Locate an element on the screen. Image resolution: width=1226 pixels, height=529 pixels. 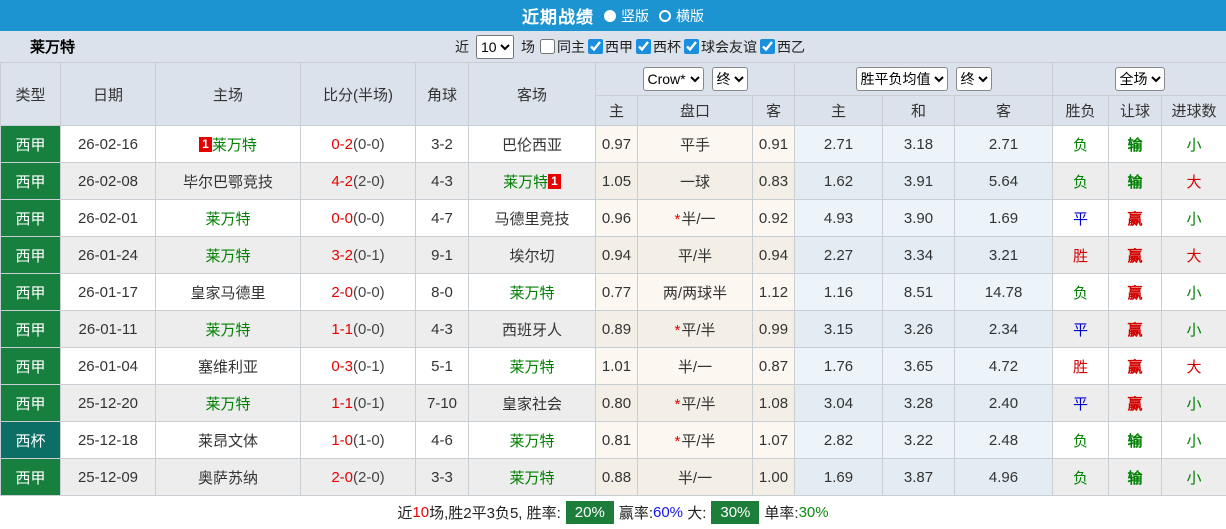
avg-type-select: 胜平负均值 is located at coordinates (902, 79).